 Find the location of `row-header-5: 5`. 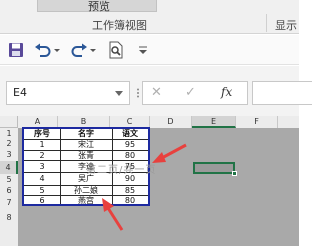

row-header-5: 5 is located at coordinates (9, 179).